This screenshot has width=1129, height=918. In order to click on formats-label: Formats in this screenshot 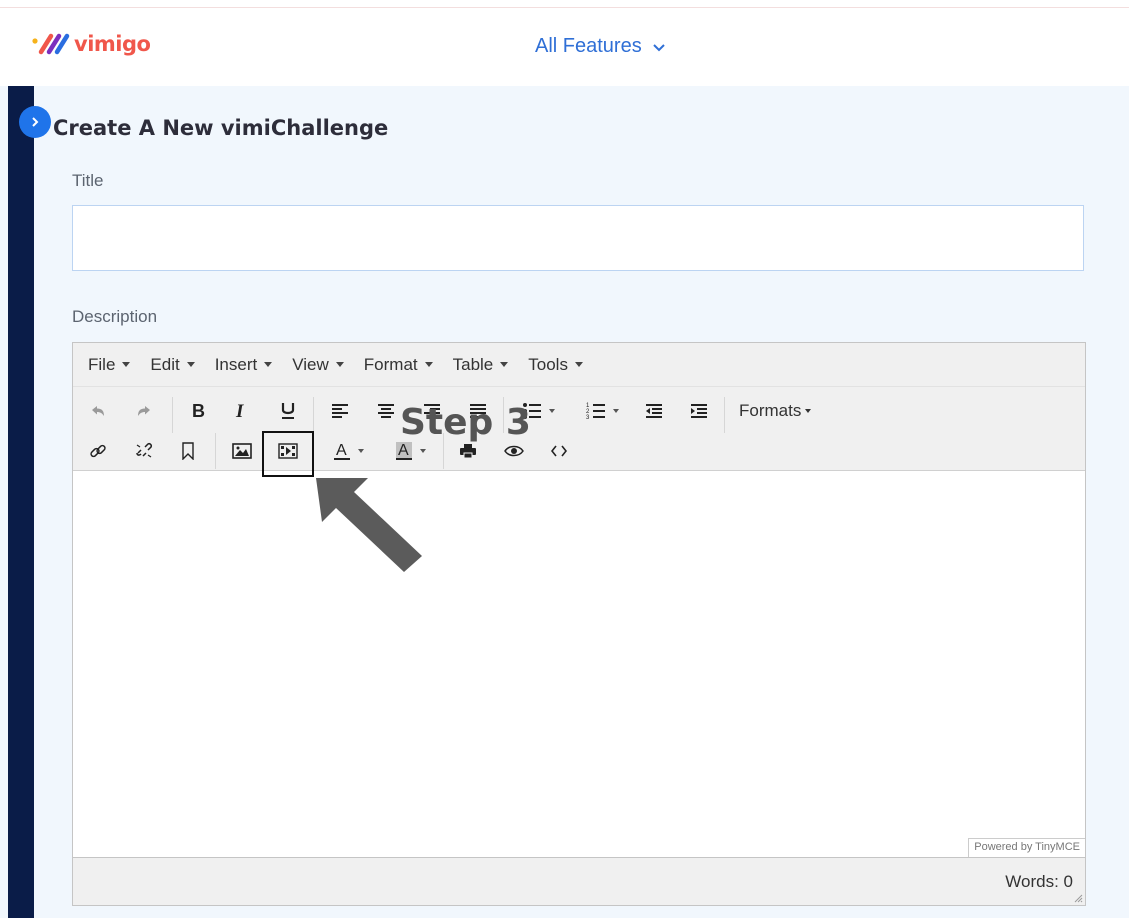, I will do `click(770, 410)`.